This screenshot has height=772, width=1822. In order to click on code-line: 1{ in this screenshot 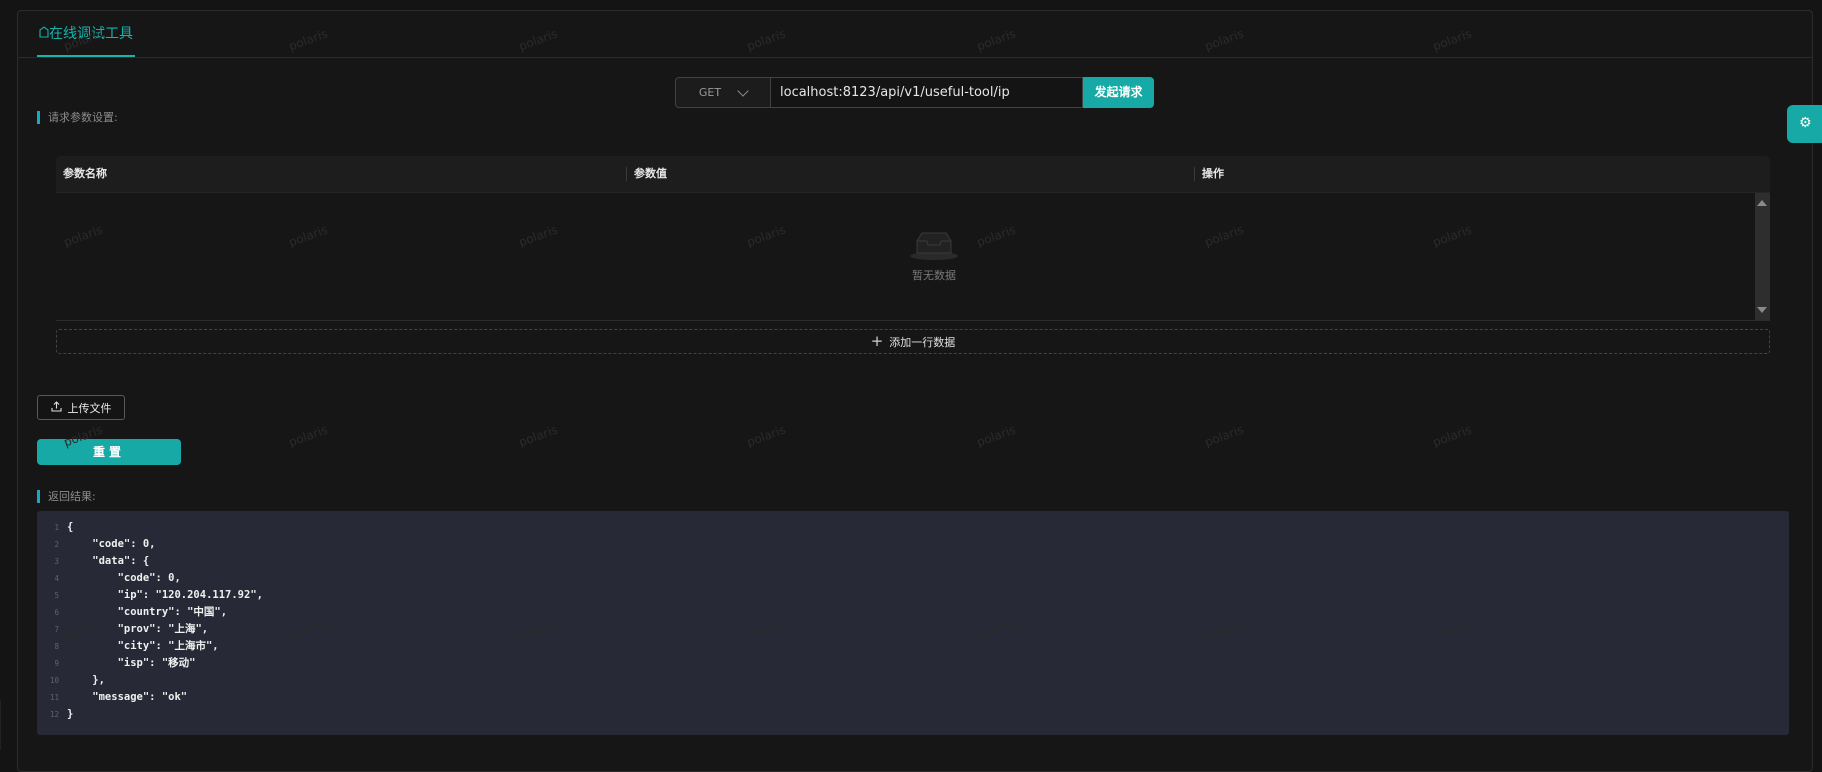, I will do `click(55, 527)`.